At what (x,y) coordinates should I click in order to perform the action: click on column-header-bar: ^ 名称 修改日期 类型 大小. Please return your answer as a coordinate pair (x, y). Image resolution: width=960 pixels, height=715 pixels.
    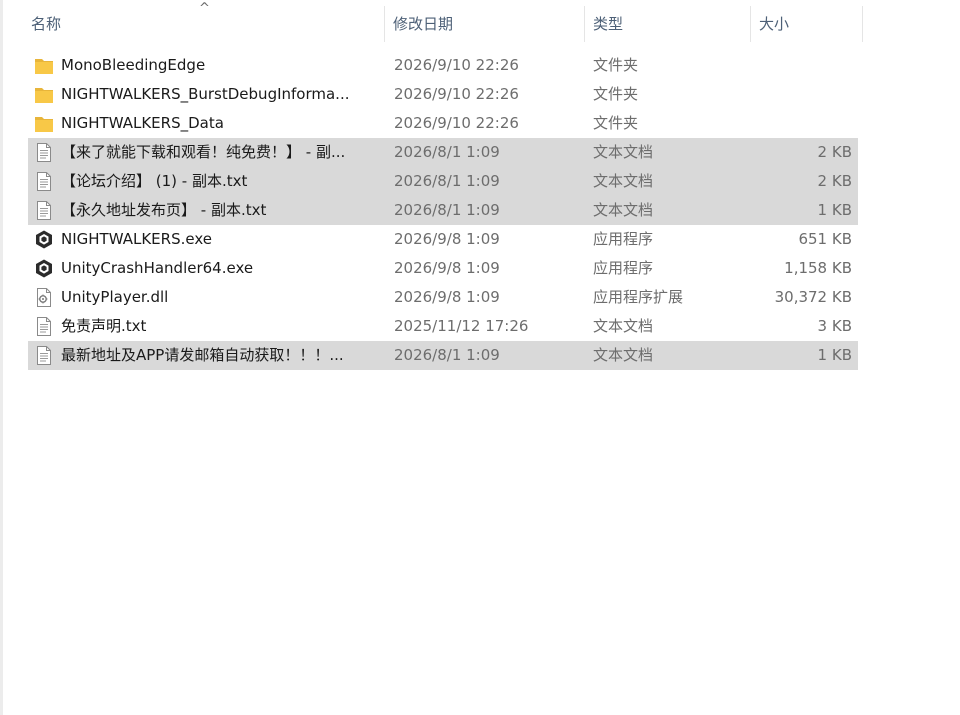
    Looking at the image, I should click on (433, 22).